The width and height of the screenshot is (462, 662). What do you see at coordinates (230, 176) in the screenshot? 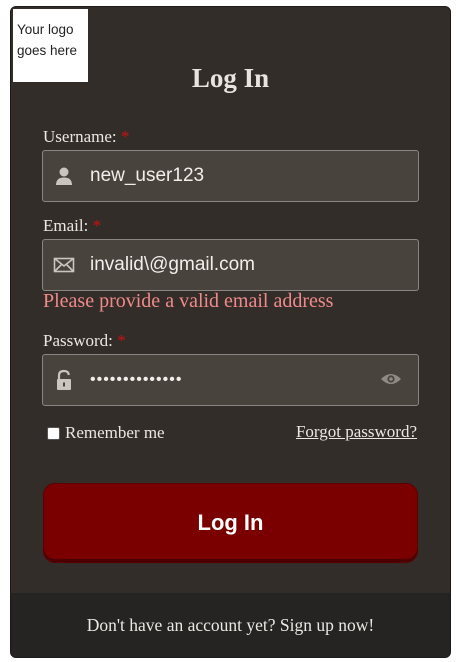
I see `username-field: new_user123` at bounding box center [230, 176].